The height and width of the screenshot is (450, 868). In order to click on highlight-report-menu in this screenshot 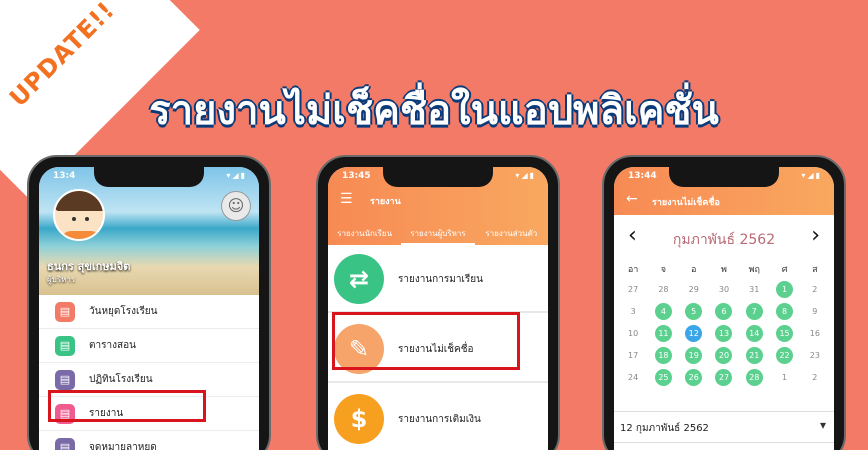, I will do `click(127, 406)`.